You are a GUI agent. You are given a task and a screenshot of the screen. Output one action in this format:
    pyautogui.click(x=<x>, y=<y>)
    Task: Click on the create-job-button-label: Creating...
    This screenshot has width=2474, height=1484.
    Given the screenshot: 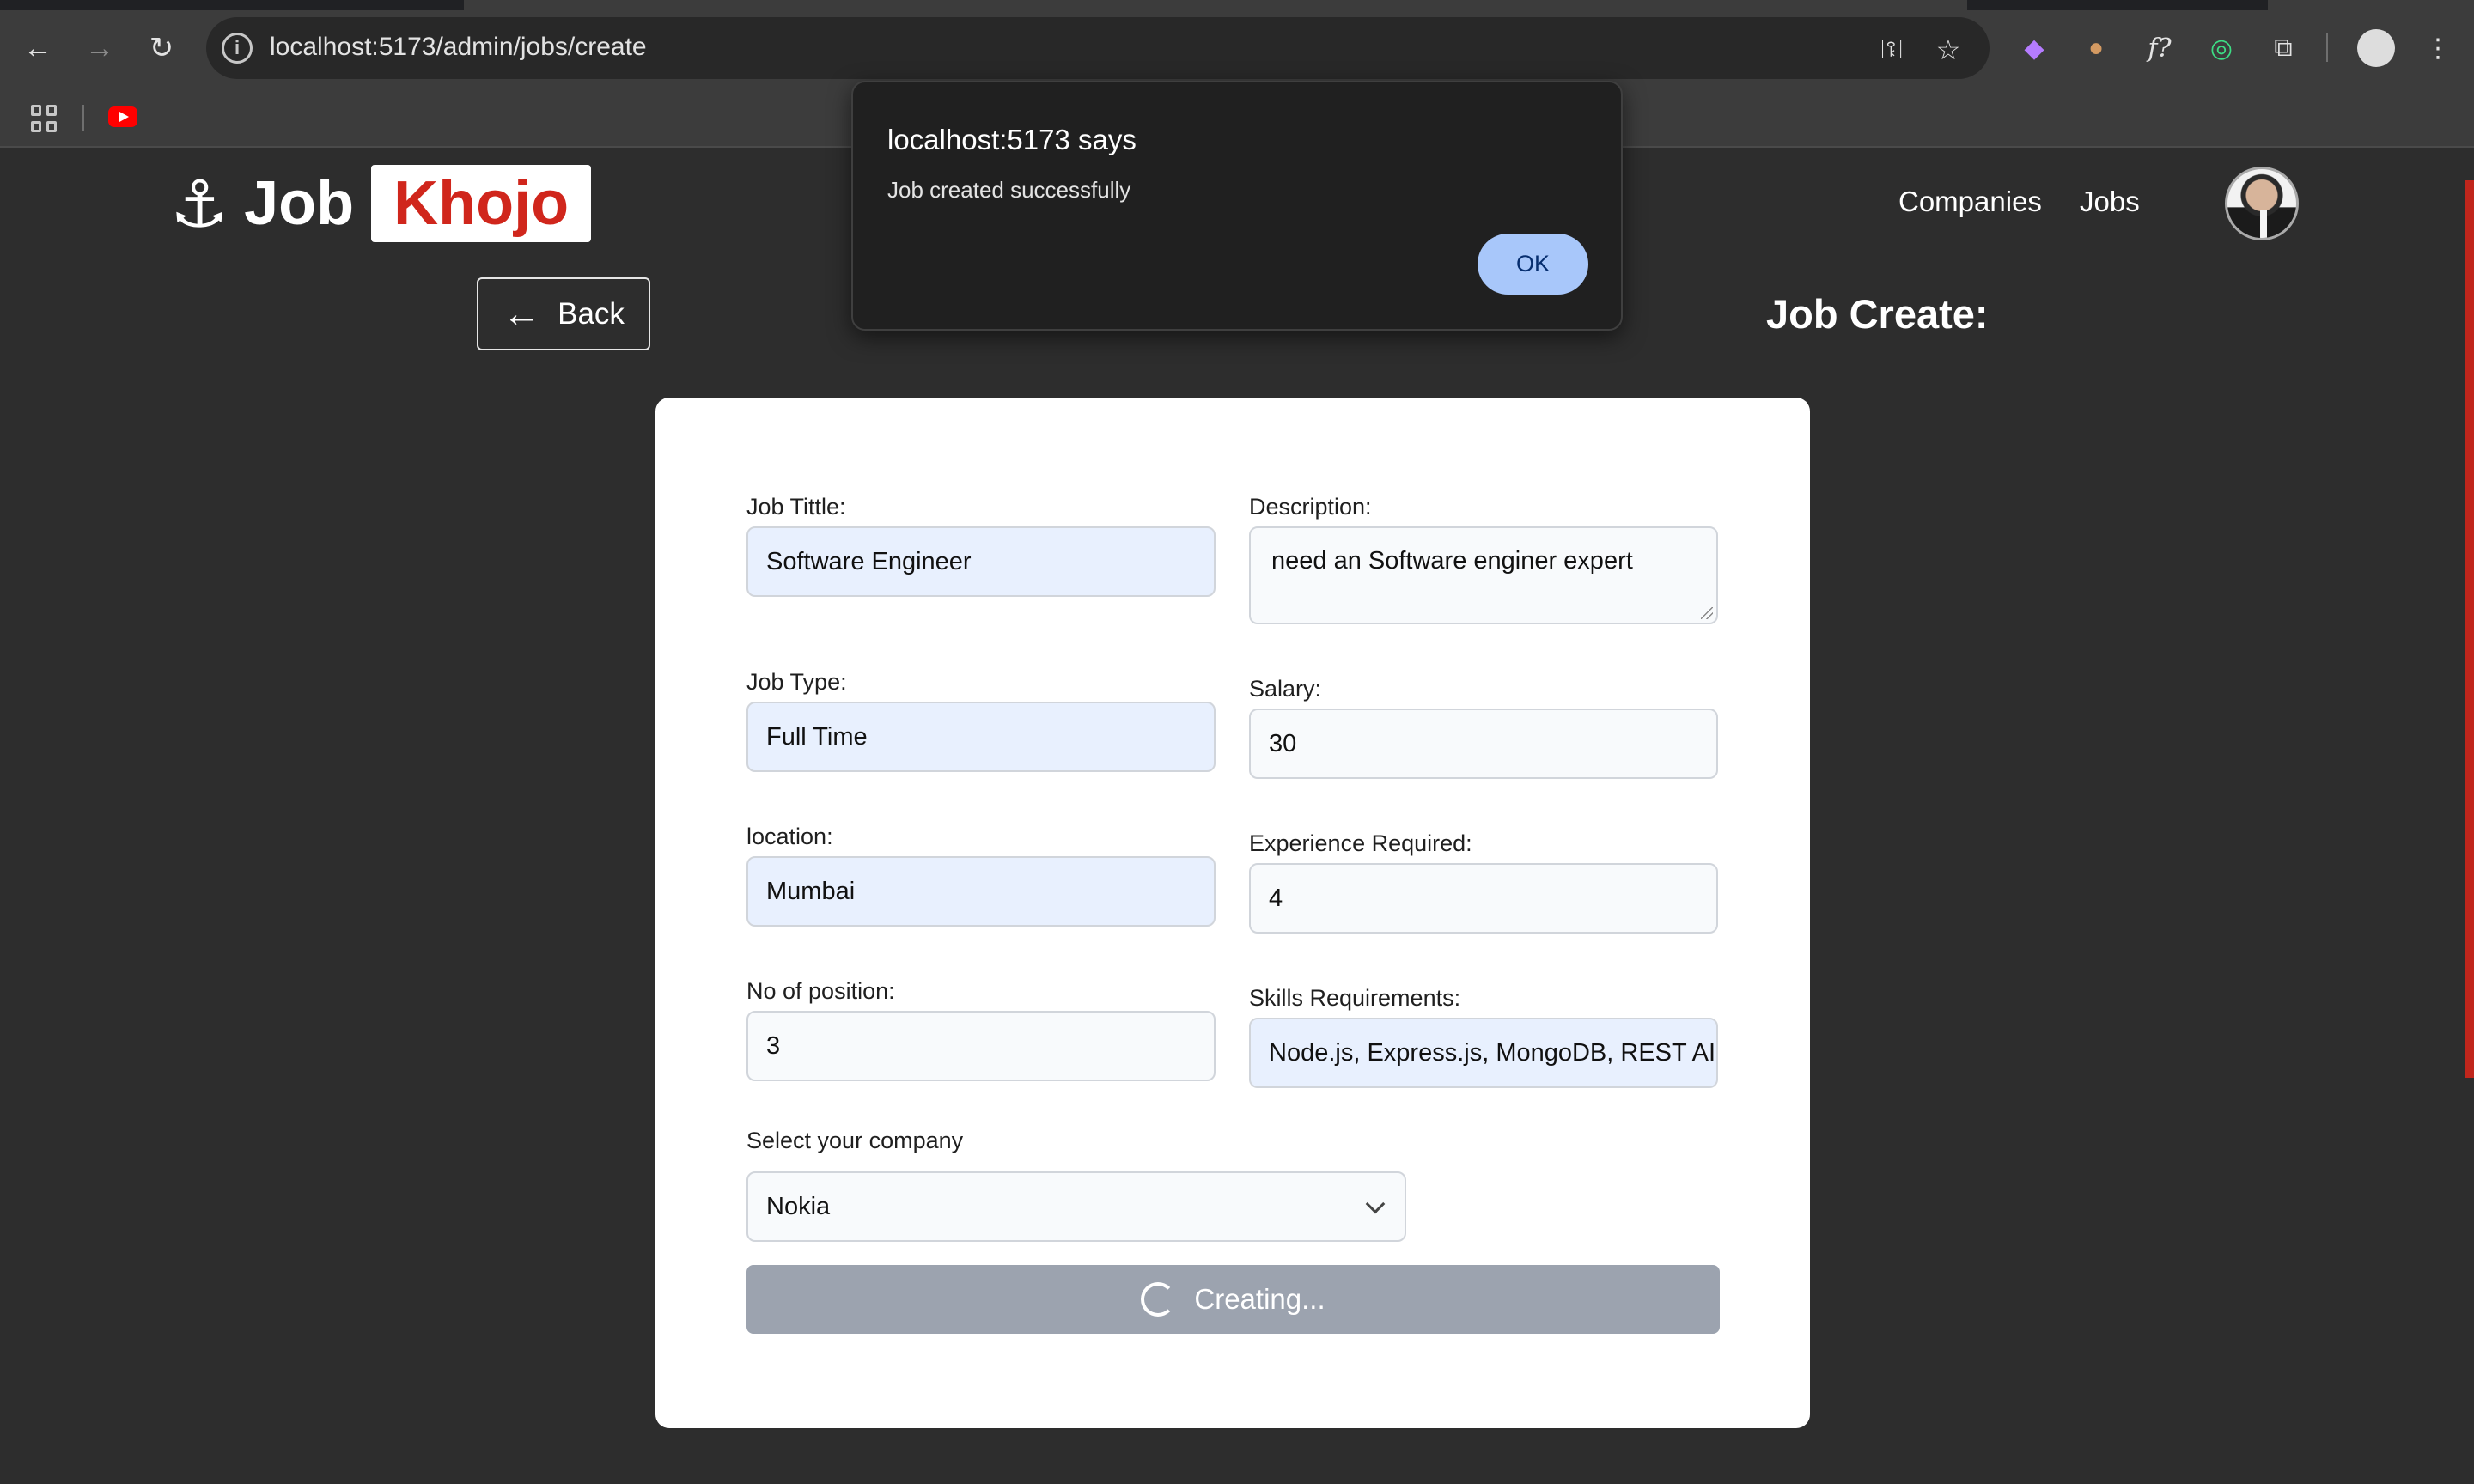 What is the action you would take?
    pyautogui.click(x=1259, y=1299)
    